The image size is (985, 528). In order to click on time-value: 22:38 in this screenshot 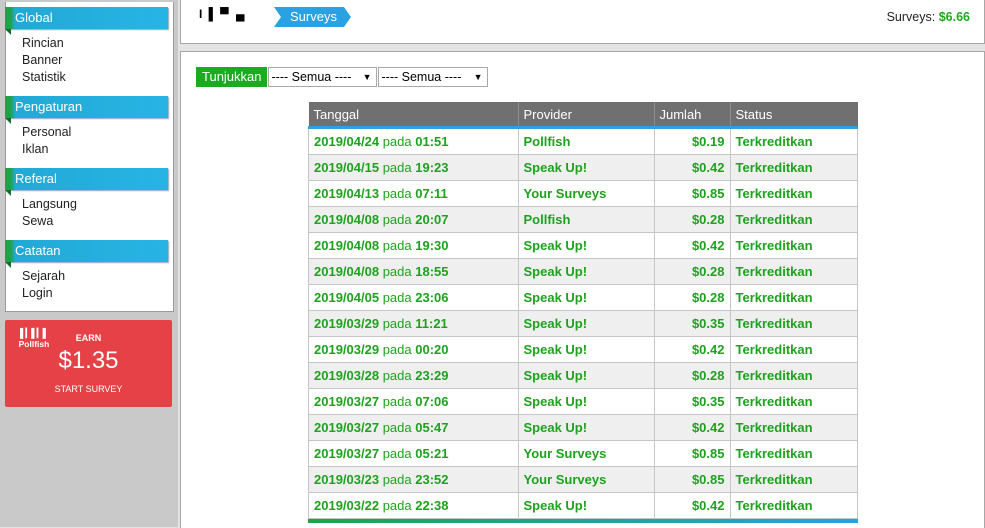, I will do `click(432, 505)`.